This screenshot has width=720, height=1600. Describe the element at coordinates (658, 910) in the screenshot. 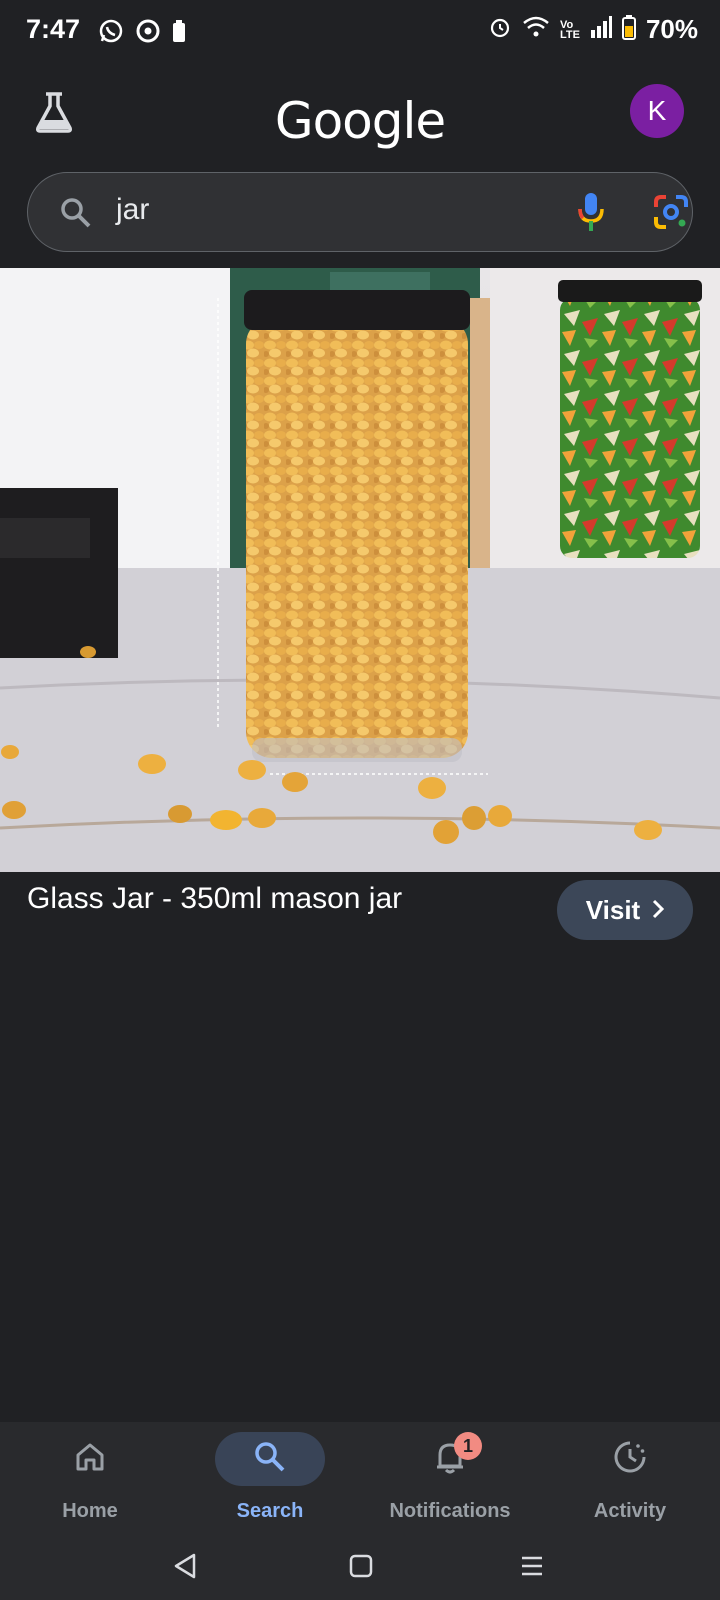

I see `chevron-right-icon` at that location.